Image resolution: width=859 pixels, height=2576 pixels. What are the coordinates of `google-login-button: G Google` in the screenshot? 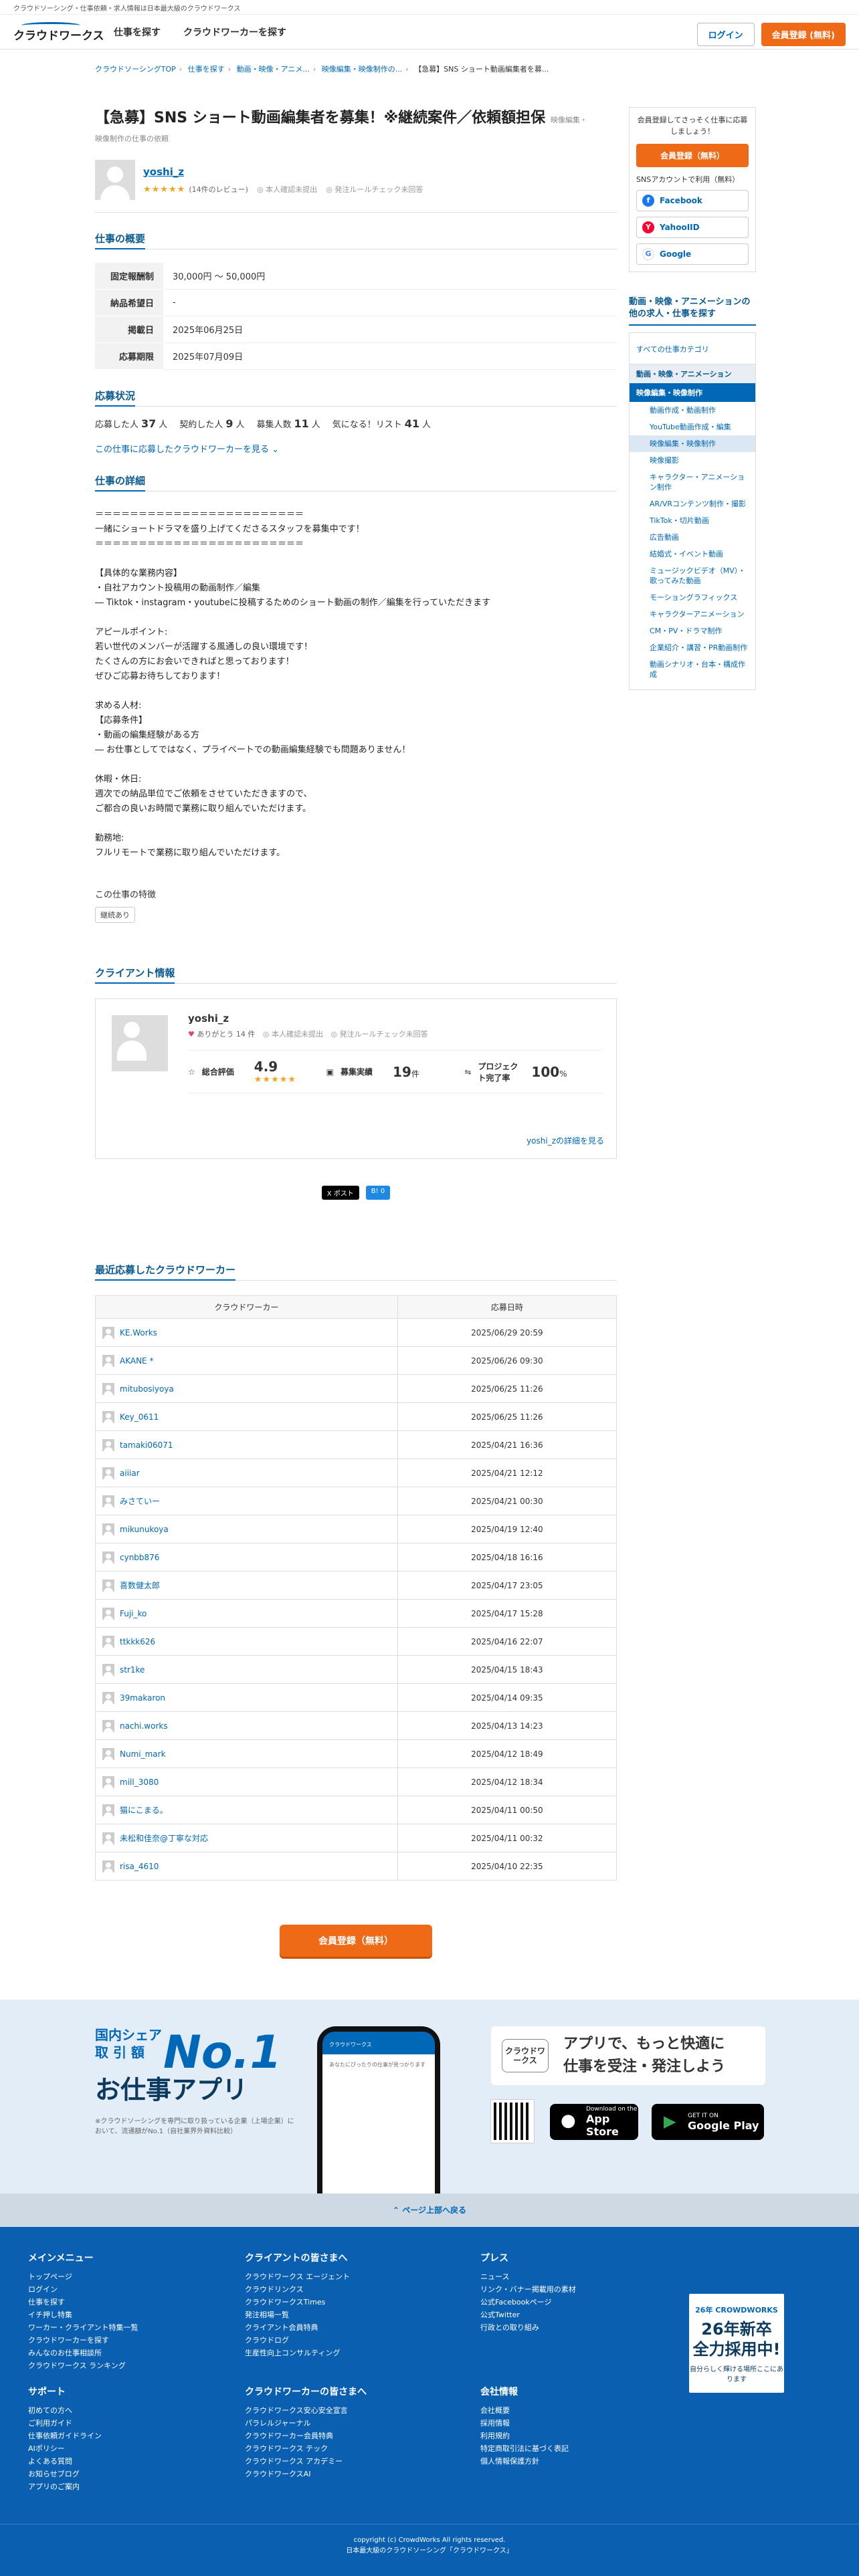 It's located at (693, 254).